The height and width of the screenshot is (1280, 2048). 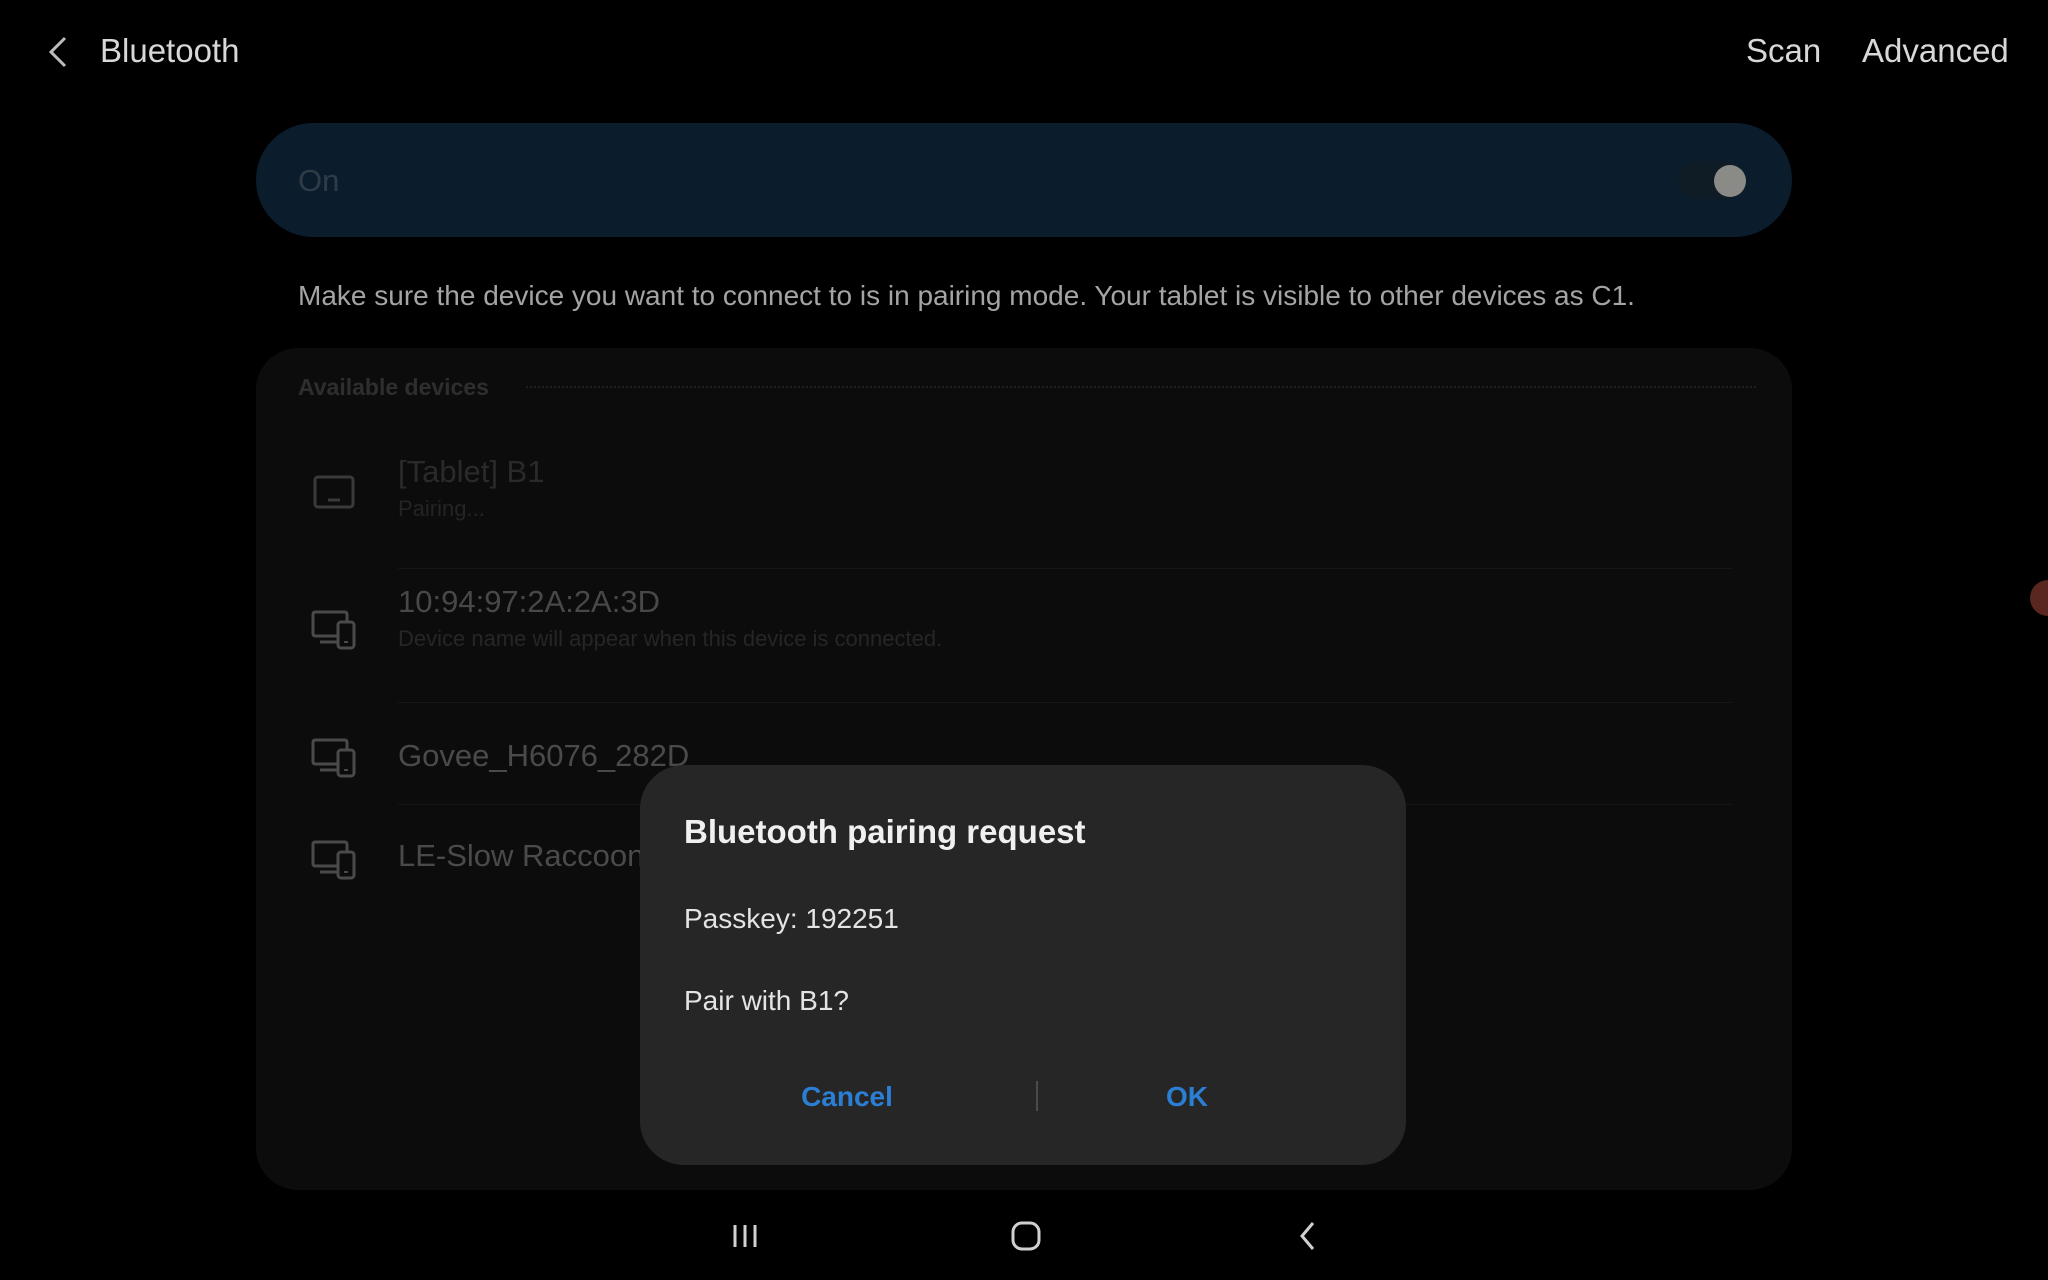 I want to click on ok-button: OK, so click(x=1187, y=1097).